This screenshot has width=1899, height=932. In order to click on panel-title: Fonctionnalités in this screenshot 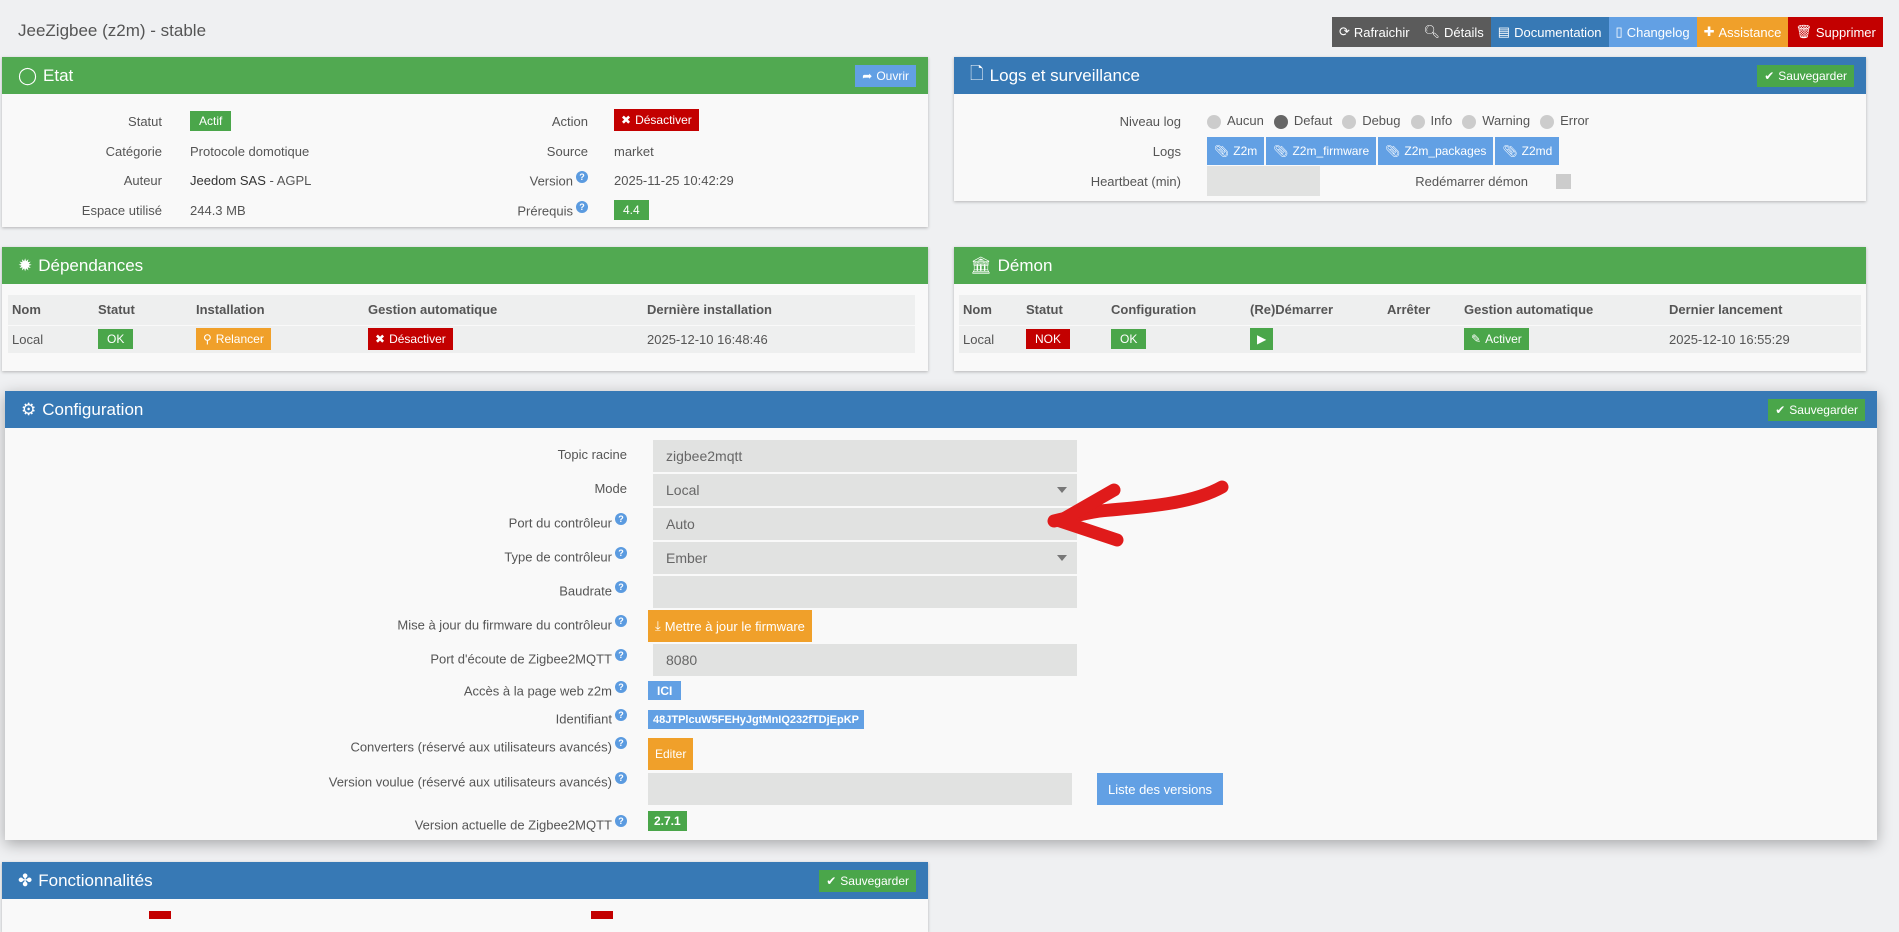, I will do `click(95, 880)`.